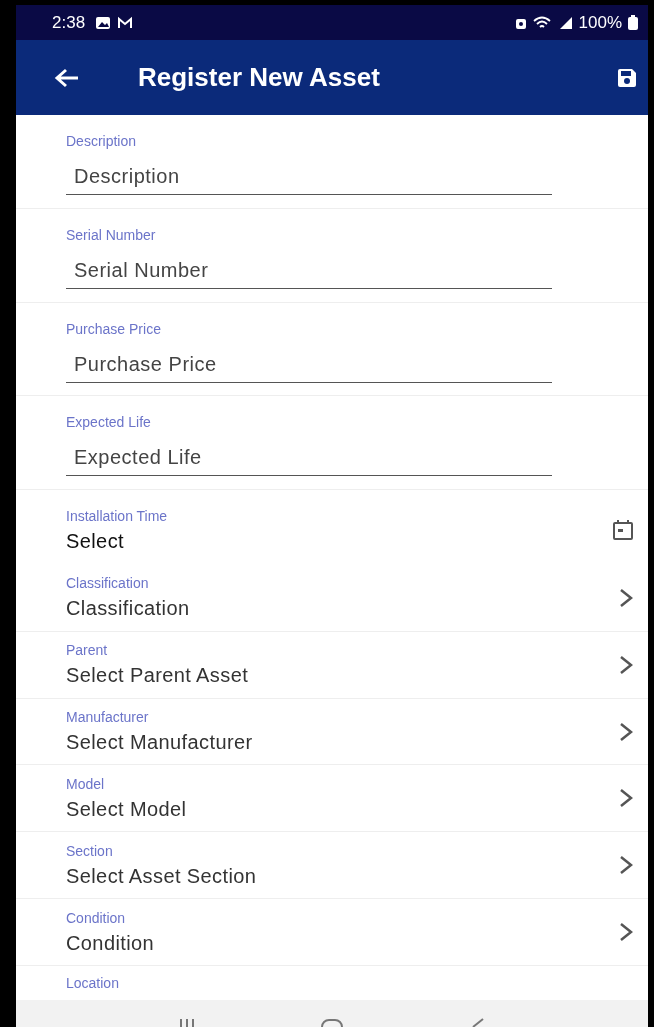 The height and width of the screenshot is (1027, 654). Describe the element at coordinates (125, 22) in the screenshot. I see `mail-icon` at that location.